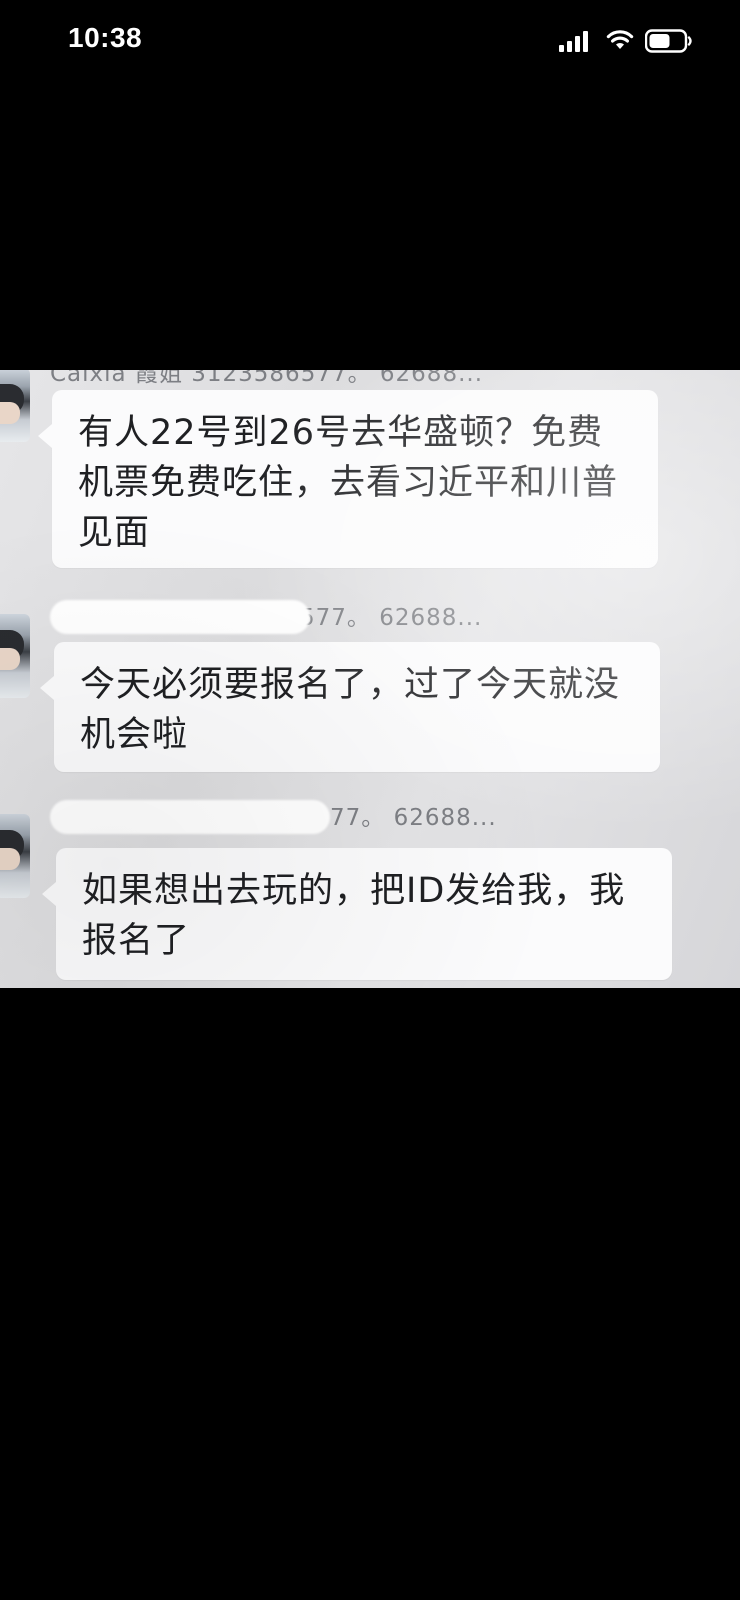 The height and width of the screenshot is (1600, 740). I want to click on status-bar: 10:38, so click(370, 44).